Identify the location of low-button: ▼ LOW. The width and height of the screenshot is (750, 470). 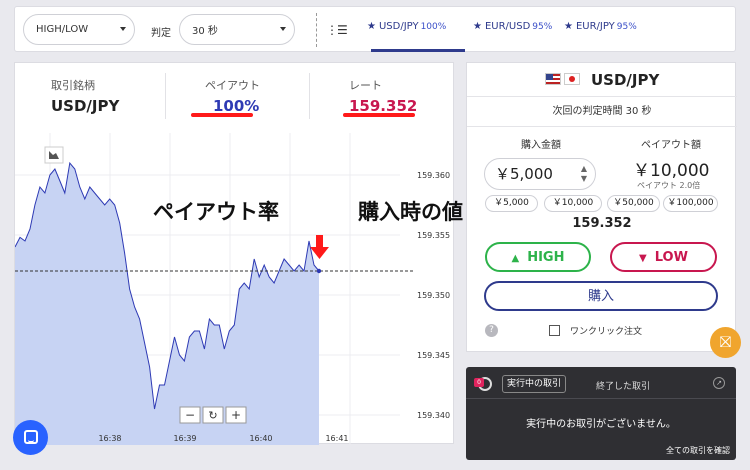
(663, 257).